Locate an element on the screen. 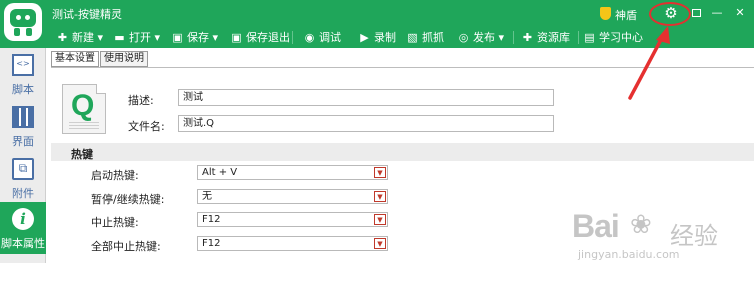 This screenshot has height=283, width=754. app-logo is located at coordinates (23, 22).